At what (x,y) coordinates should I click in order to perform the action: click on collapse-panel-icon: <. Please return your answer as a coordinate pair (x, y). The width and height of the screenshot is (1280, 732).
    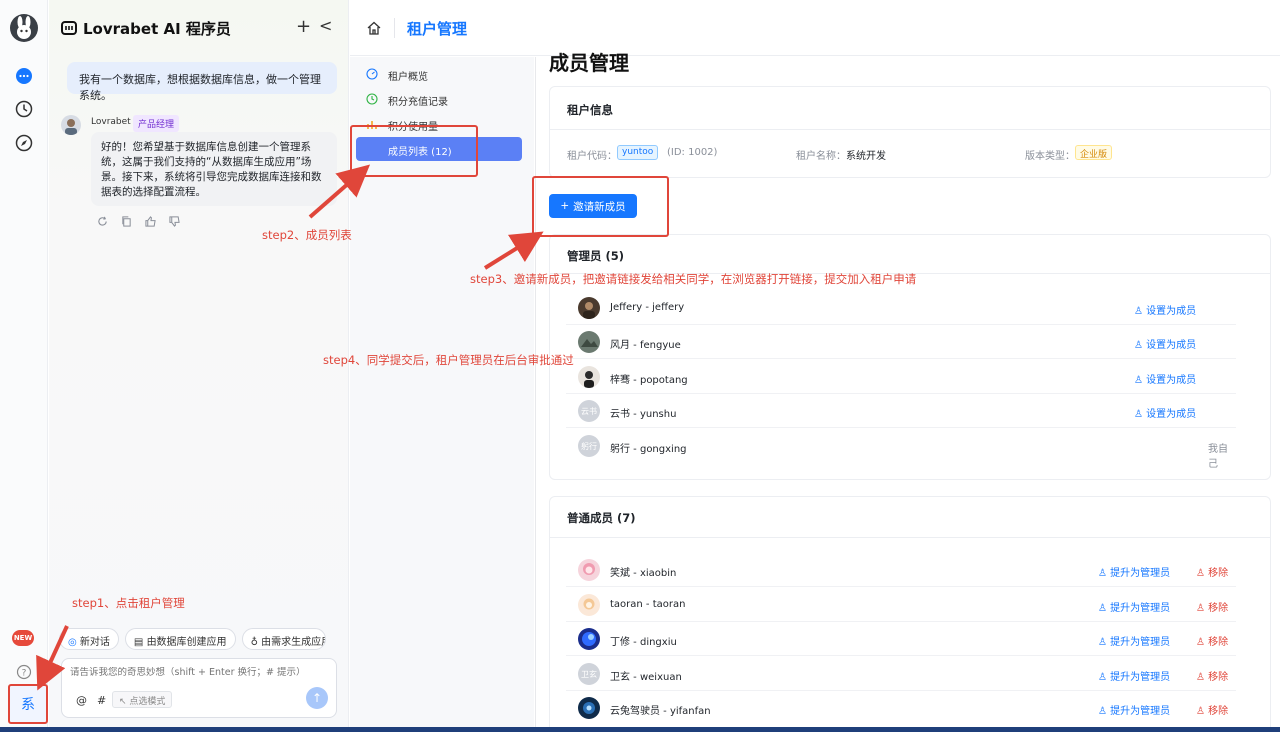
    Looking at the image, I should click on (325, 25).